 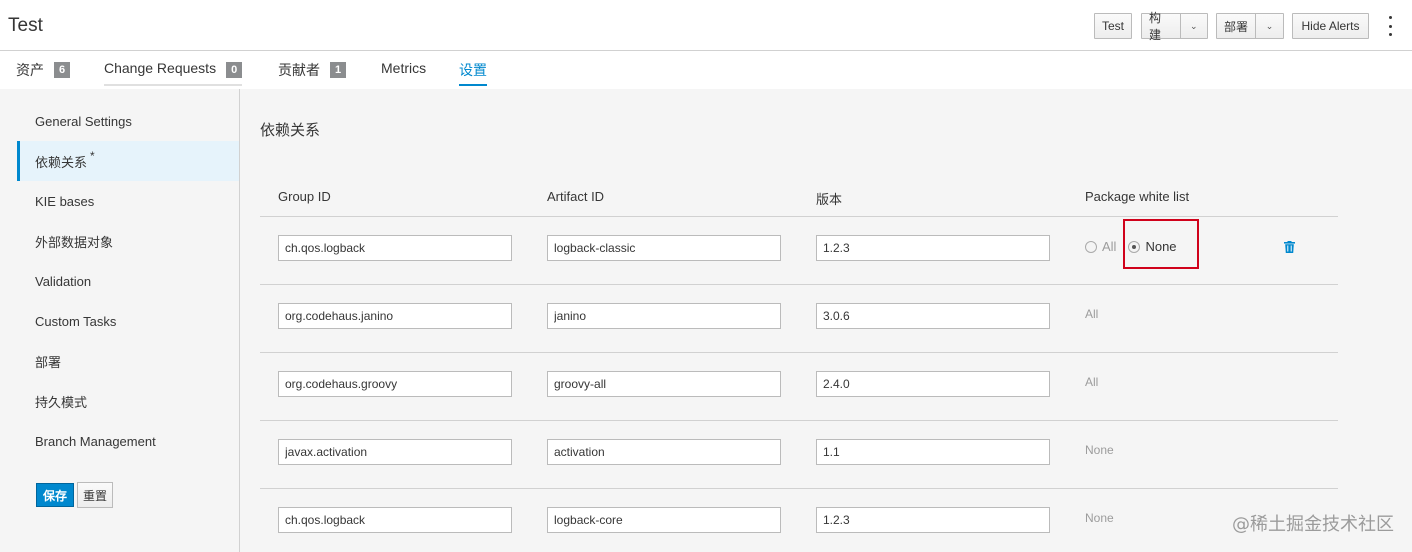 What do you see at coordinates (299, 70) in the screenshot?
I see `tab-label: 贡献者` at bounding box center [299, 70].